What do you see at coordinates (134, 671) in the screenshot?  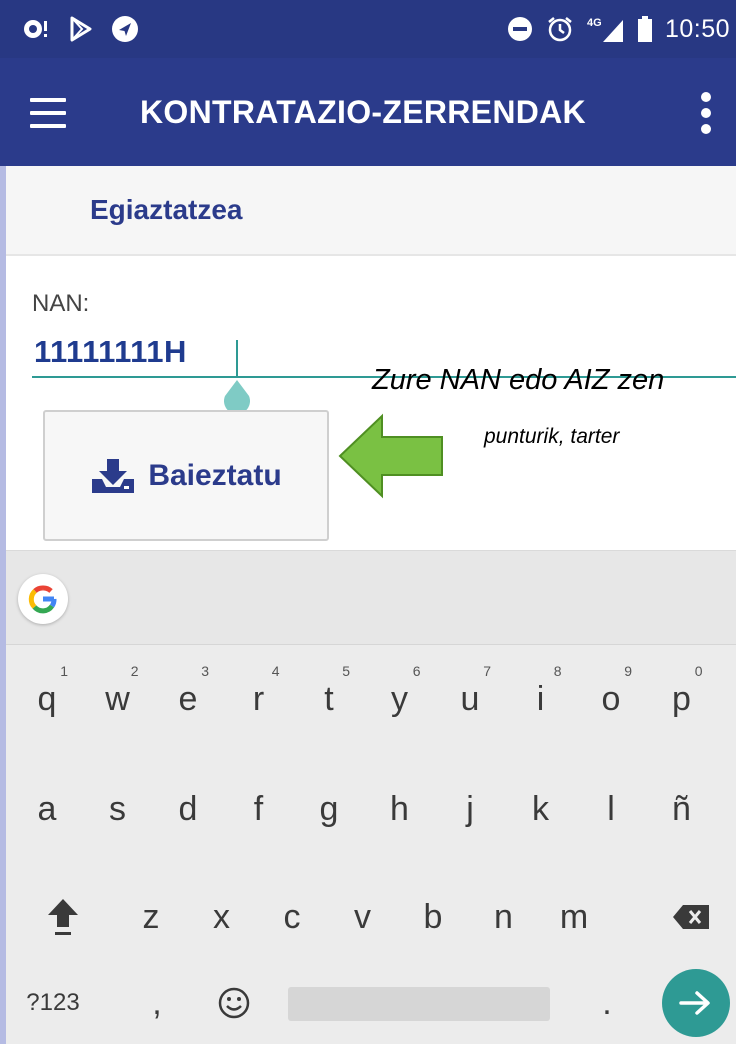 I see `key-hint: 2` at bounding box center [134, 671].